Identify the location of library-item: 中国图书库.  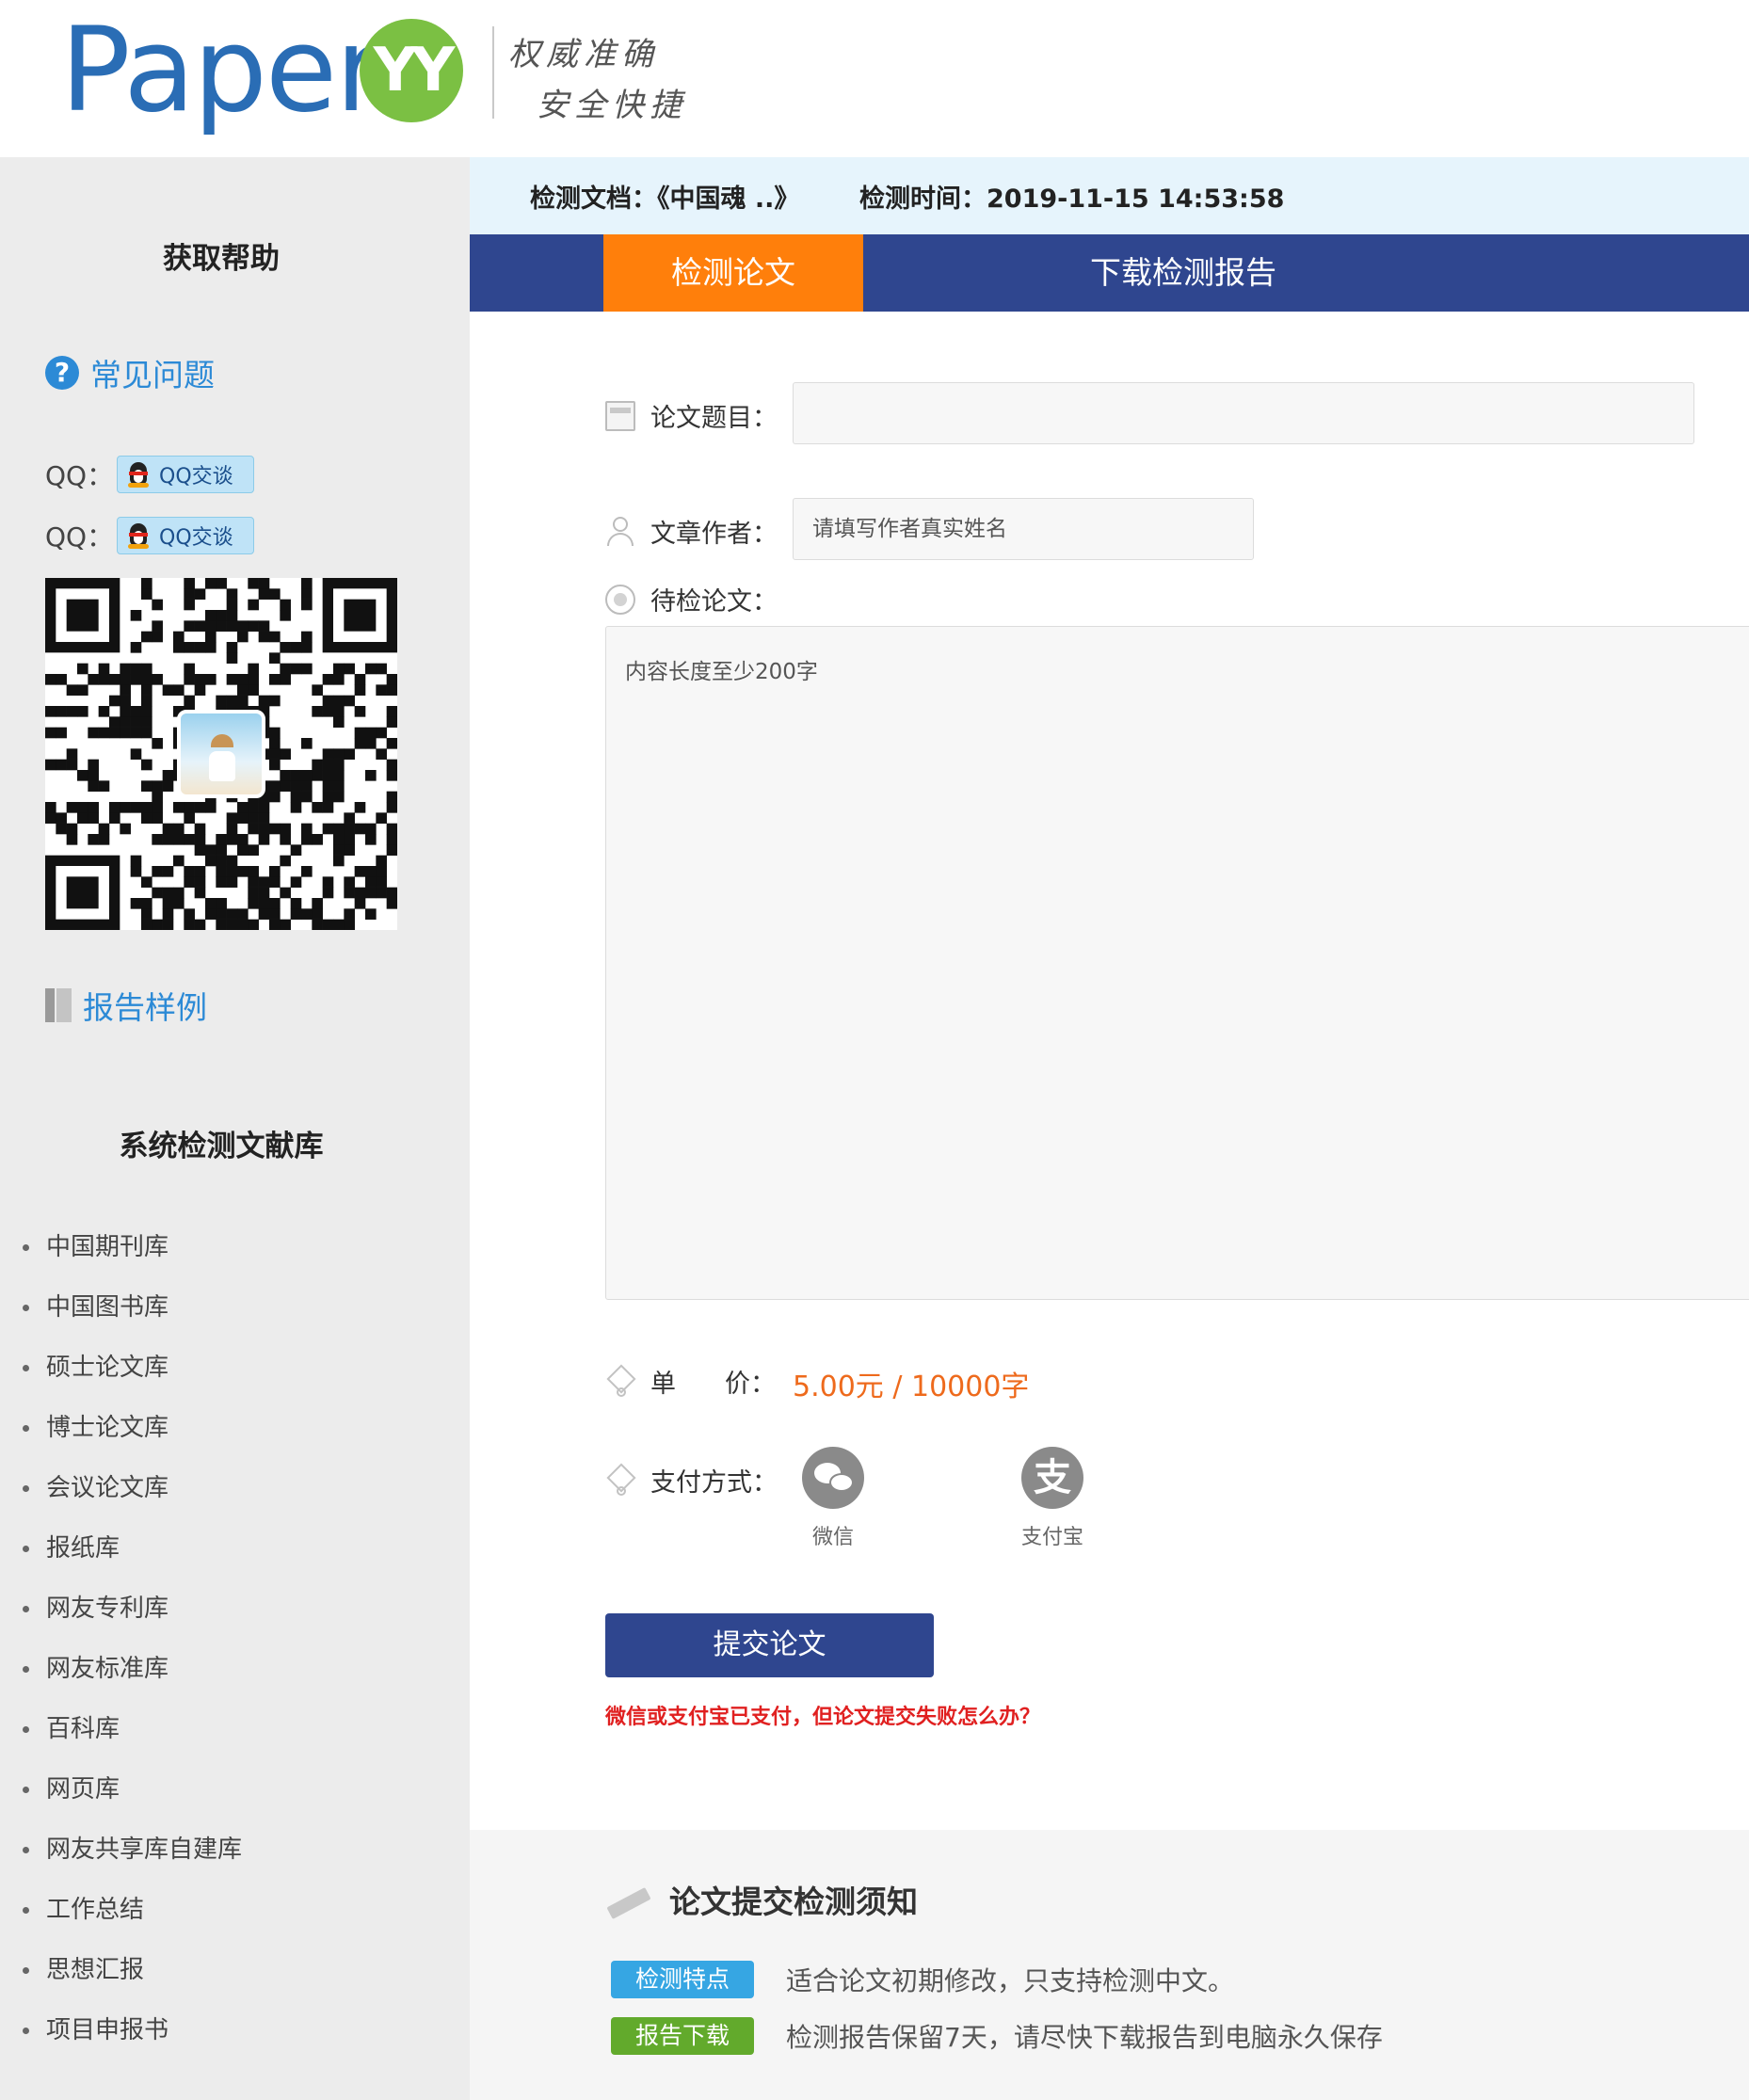
(133, 1307).